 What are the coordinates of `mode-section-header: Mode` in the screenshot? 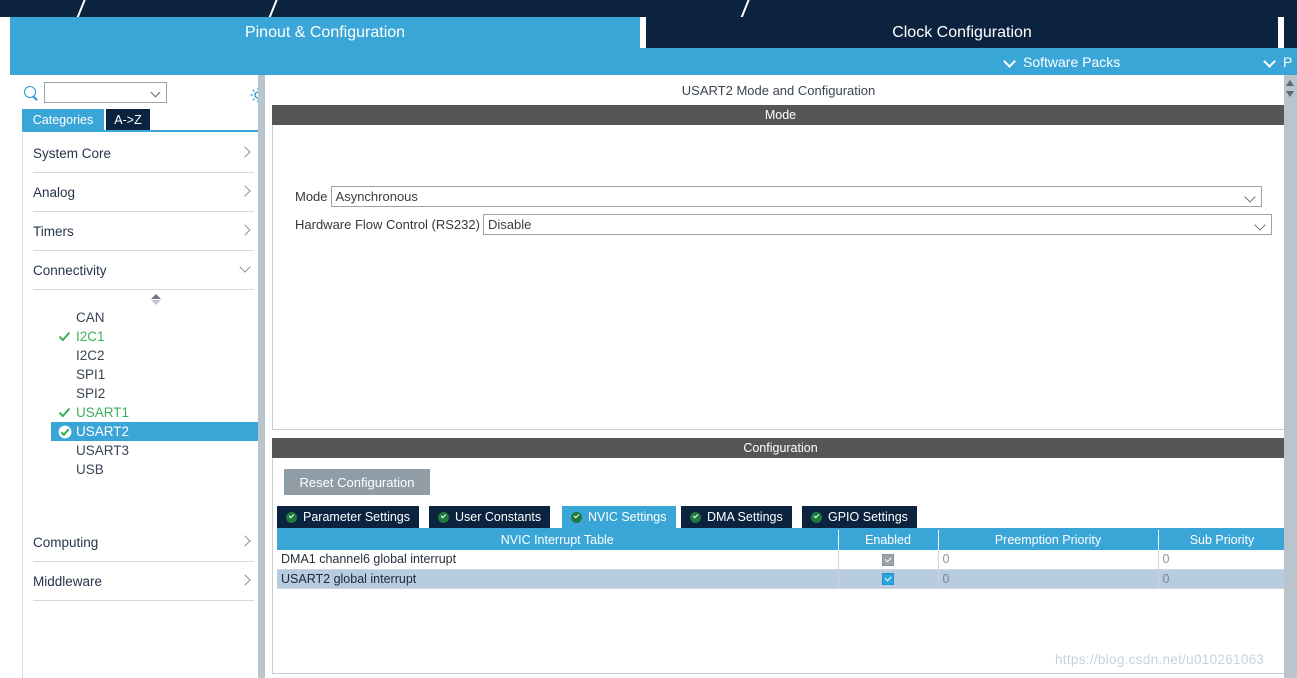 It's located at (780, 115).